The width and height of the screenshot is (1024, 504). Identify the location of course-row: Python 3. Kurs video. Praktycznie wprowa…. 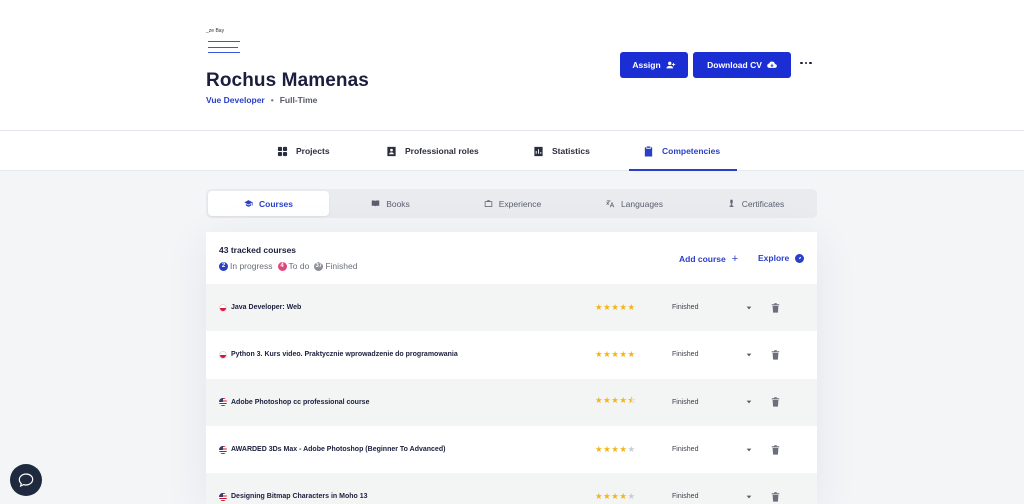
(511, 355).